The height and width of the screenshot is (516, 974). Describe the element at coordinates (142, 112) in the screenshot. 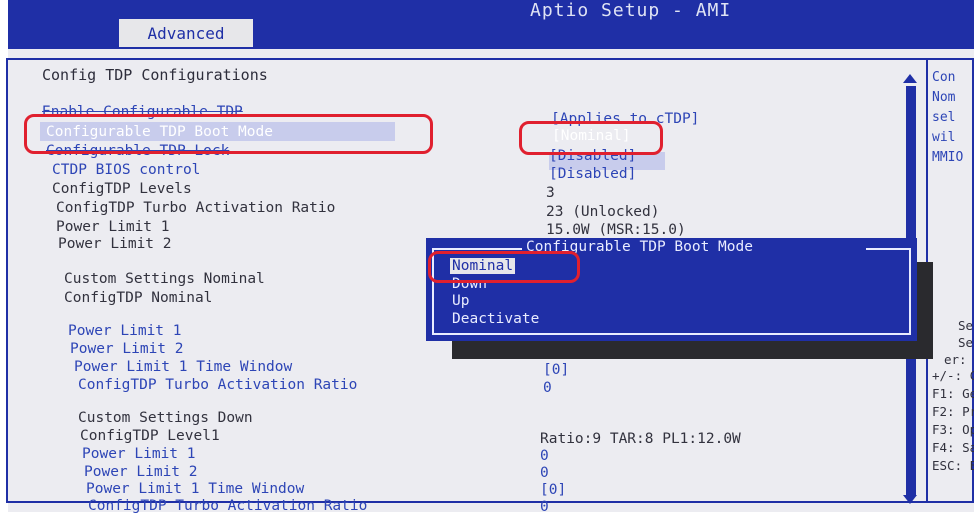

I see `setting-enable-configurable-tdp: Enable Configurable TDP` at that location.